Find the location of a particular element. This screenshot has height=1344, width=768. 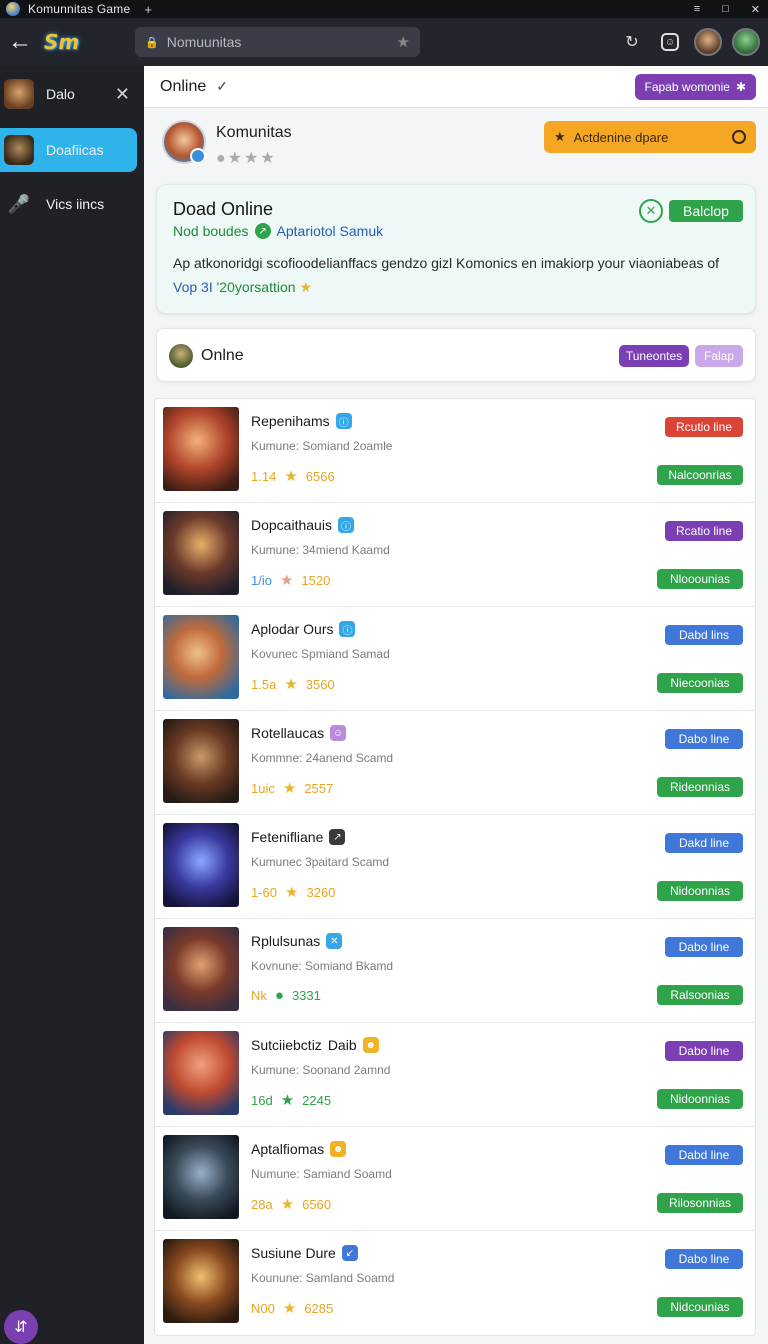

game-count: 6560 is located at coordinates (317, 1204).